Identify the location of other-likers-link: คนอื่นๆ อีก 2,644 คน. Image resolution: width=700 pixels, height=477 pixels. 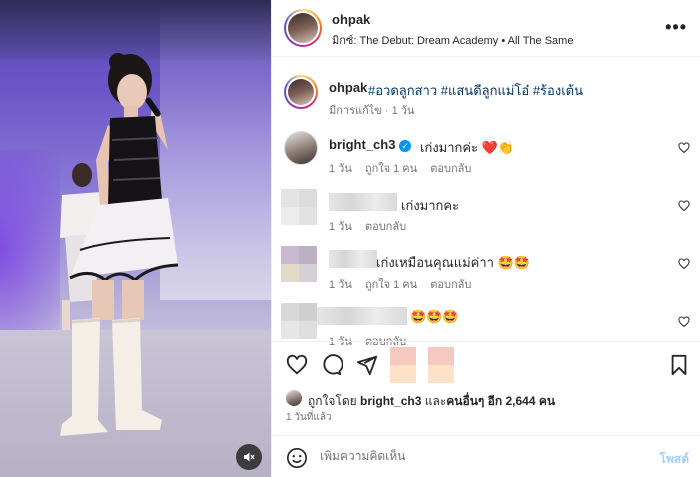
(500, 401).